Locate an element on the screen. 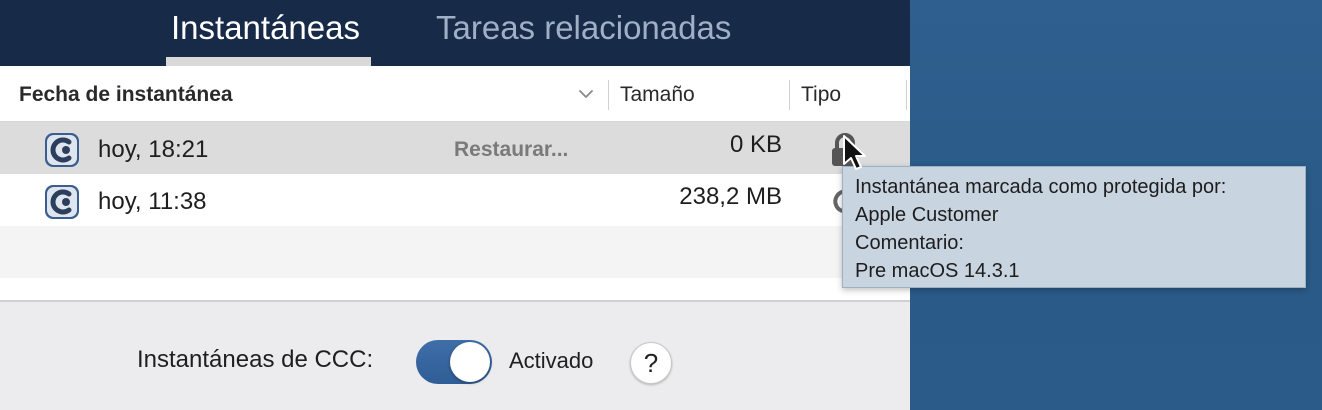 The width and height of the screenshot is (1322, 410). active-tab-indicator is located at coordinates (268, 61).